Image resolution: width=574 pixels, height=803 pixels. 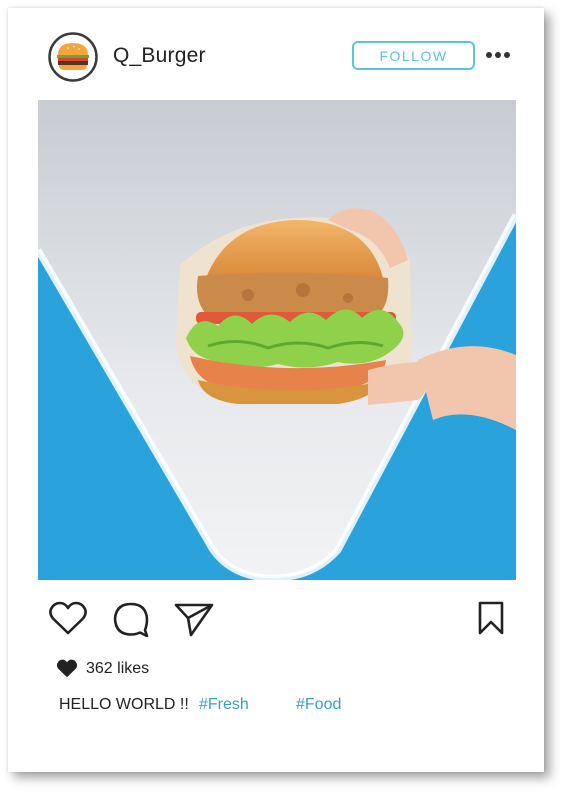 I want to click on share-button, so click(x=194, y=620).